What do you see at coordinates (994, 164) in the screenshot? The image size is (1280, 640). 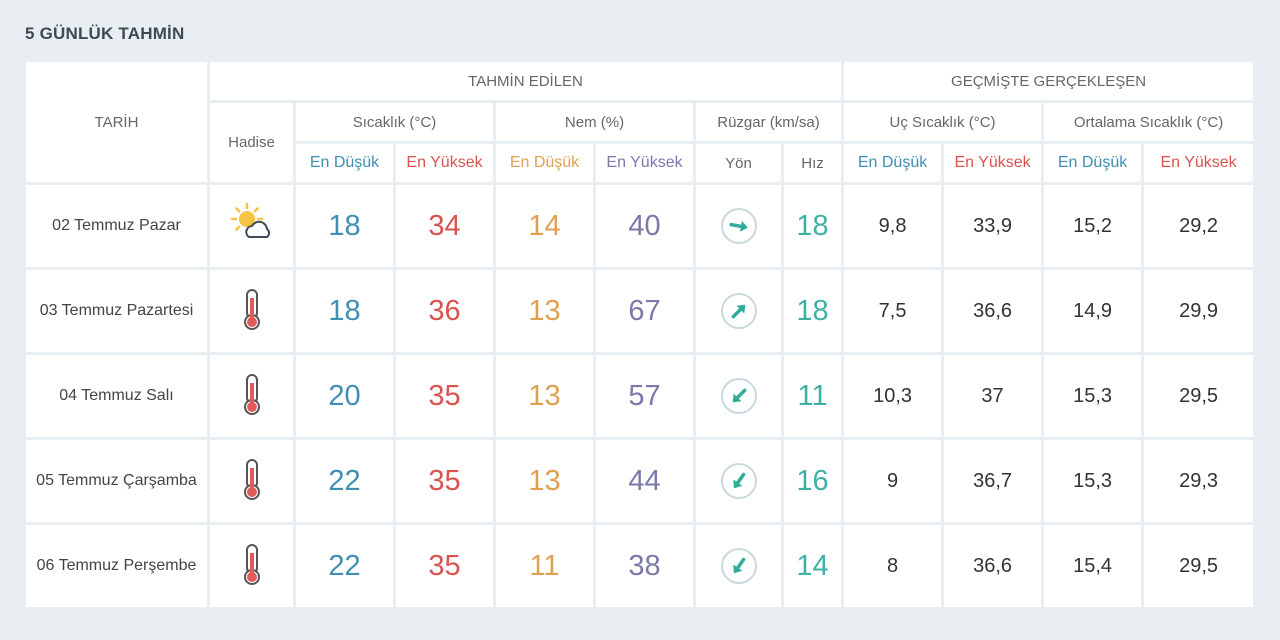 I see `header-ext-high: En Yüksek` at bounding box center [994, 164].